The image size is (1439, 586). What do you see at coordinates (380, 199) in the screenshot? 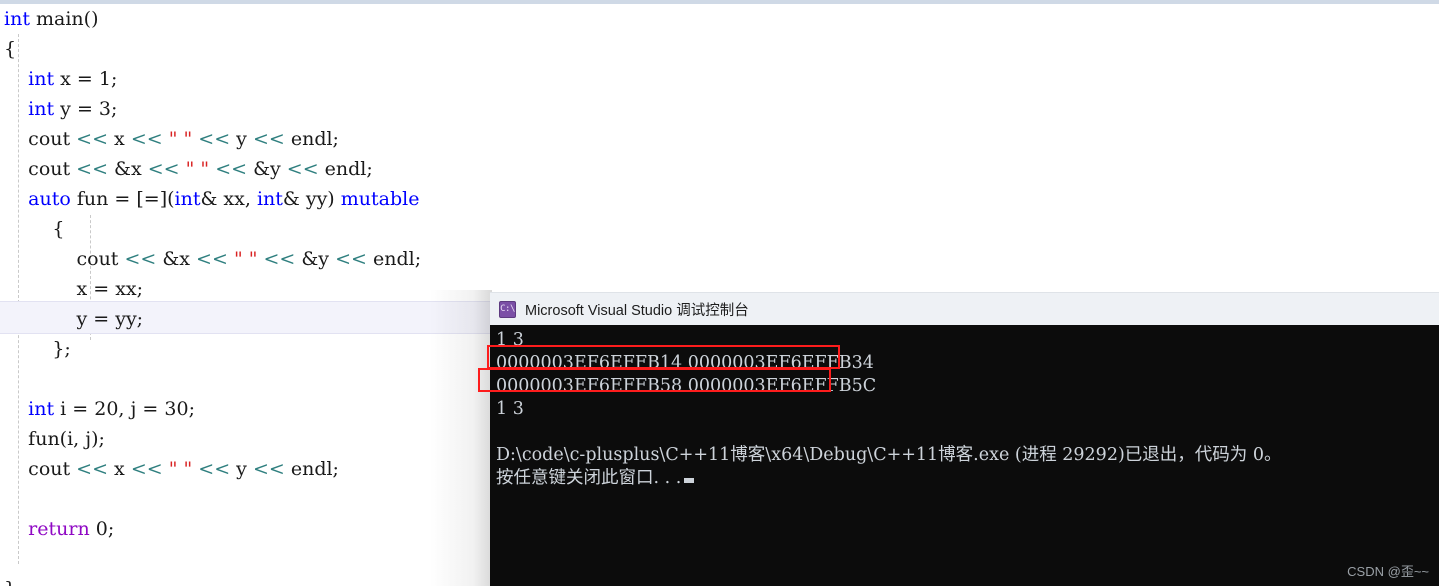
I see `code-token: mutable` at bounding box center [380, 199].